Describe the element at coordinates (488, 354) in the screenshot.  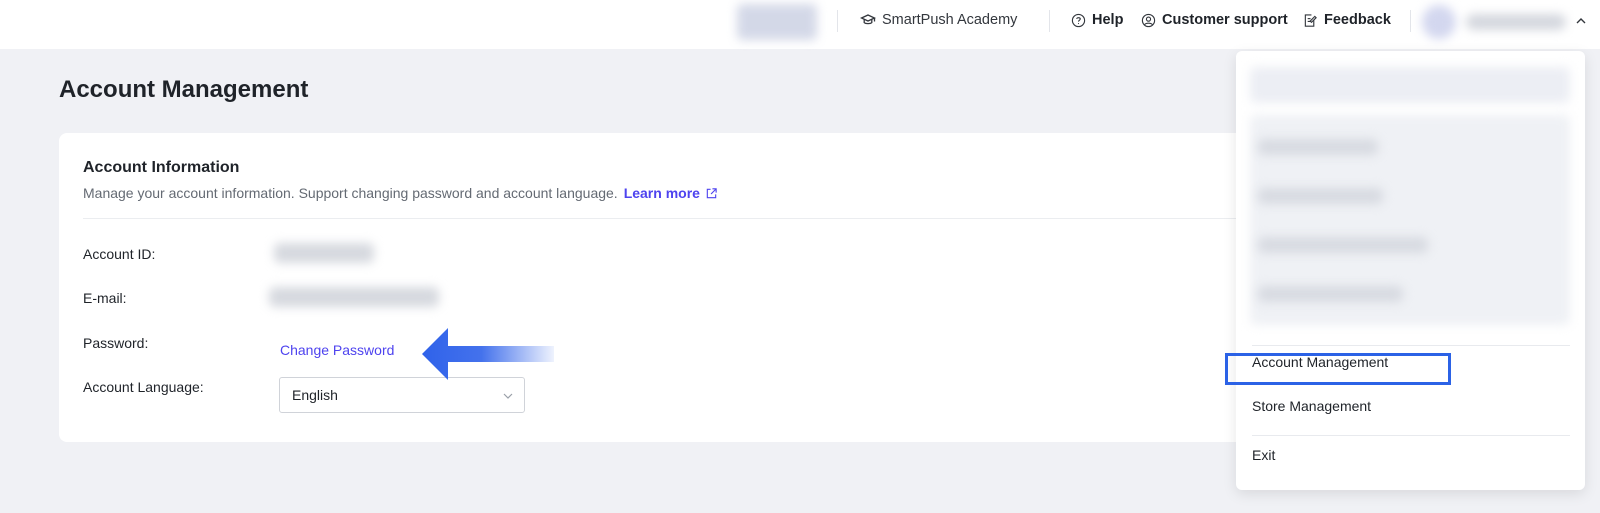
I see `annotation-arrow` at that location.